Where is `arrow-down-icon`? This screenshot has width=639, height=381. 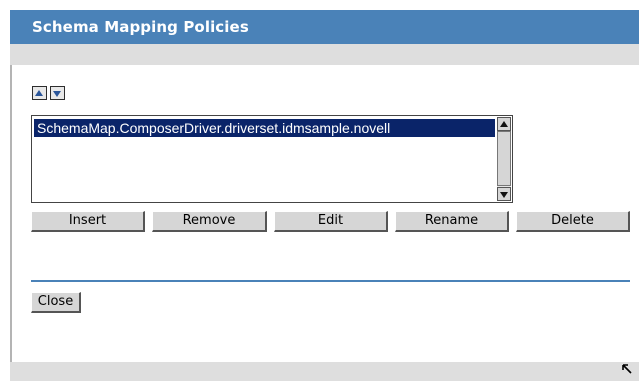 arrow-down-icon is located at coordinates (57, 94).